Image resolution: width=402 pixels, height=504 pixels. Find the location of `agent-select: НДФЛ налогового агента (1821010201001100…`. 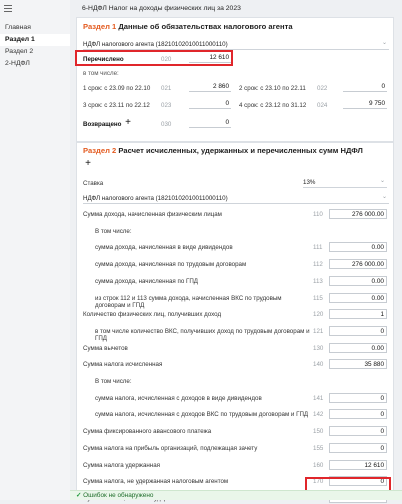

agent-select: НДФЛ налогового агента (1821010201001100… is located at coordinates (236, 45).